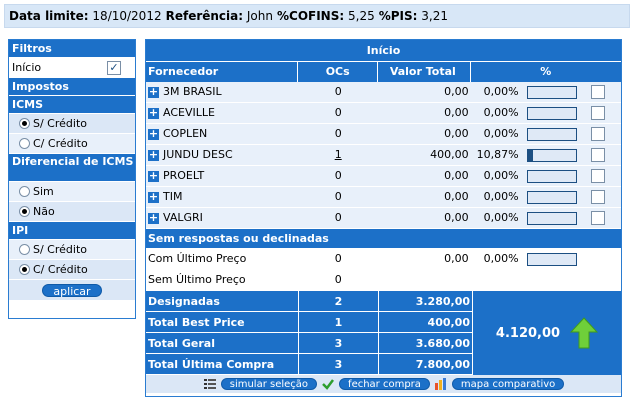  Describe the element at coordinates (442, 364) in the screenshot. I see `total-value: 7.800,00` at that location.